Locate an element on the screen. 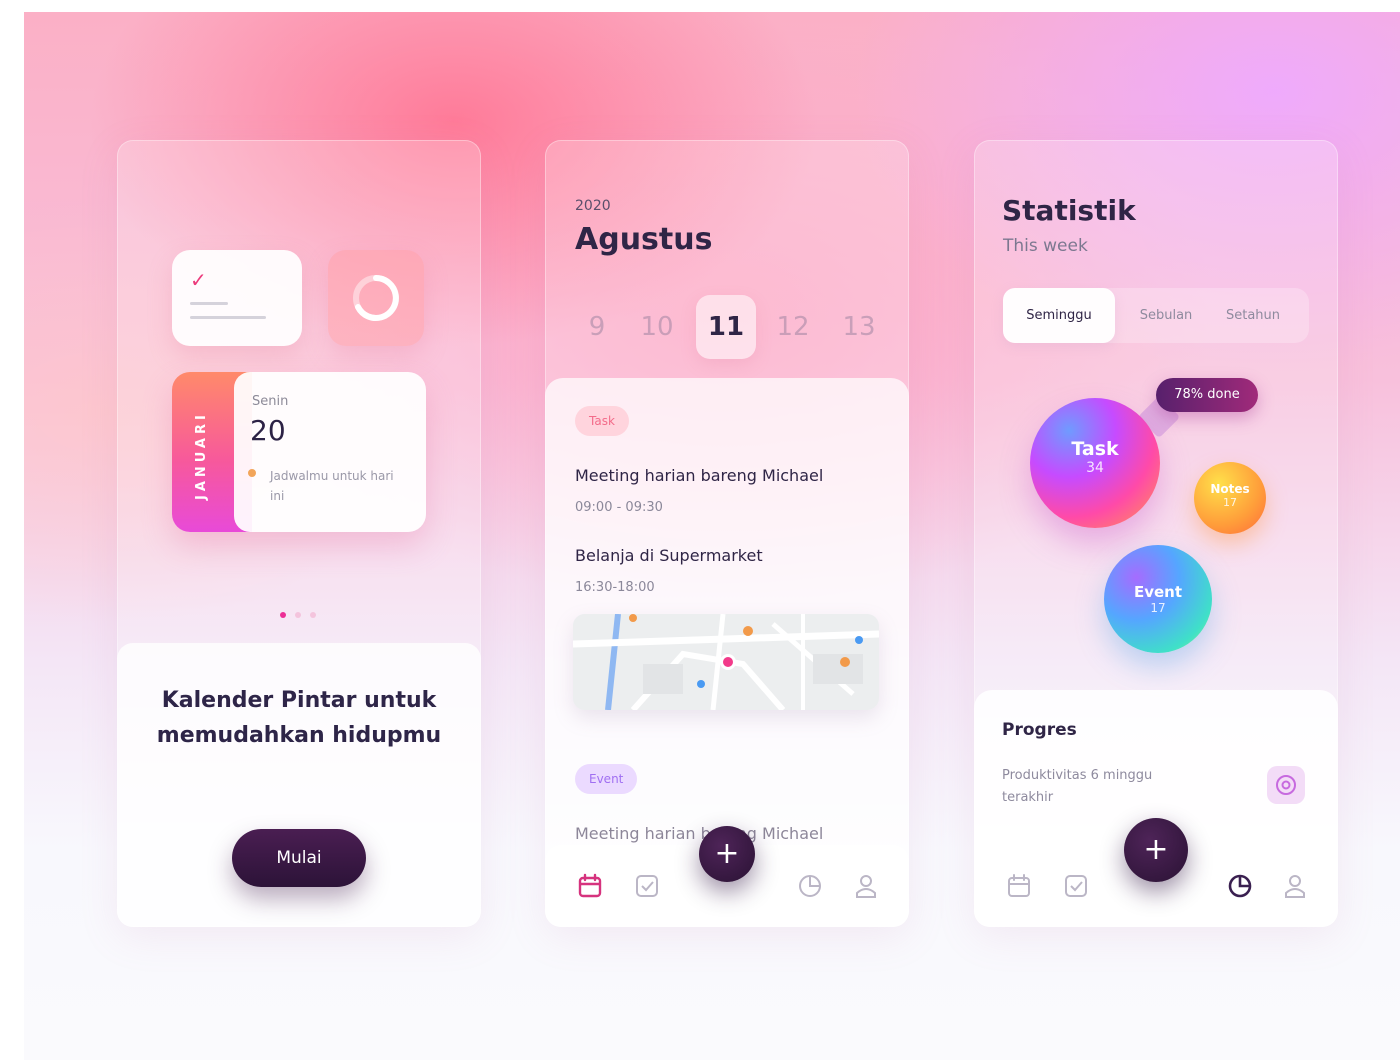  event-bubble: Event 17 is located at coordinates (1158, 599).